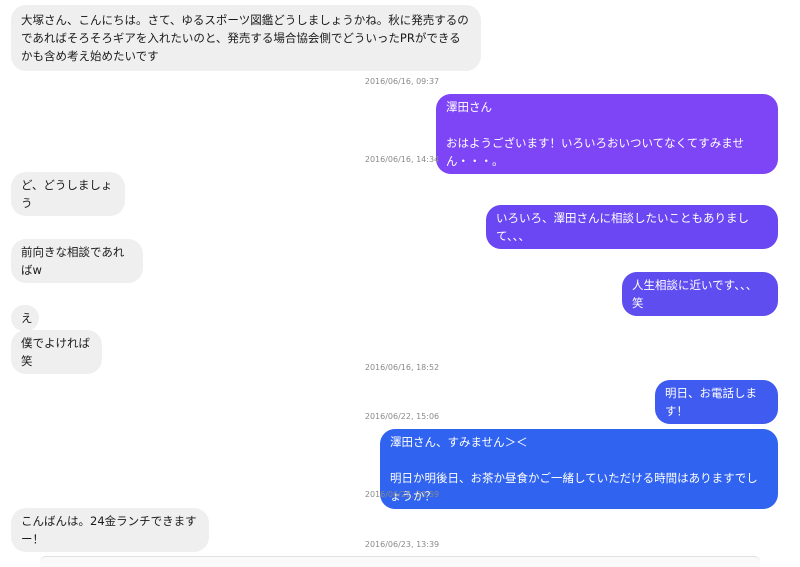 The width and height of the screenshot is (800, 567). What do you see at coordinates (68, 194) in the screenshot?
I see `message-bubble-incoming: ど、どうしましょう` at bounding box center [68, 194].